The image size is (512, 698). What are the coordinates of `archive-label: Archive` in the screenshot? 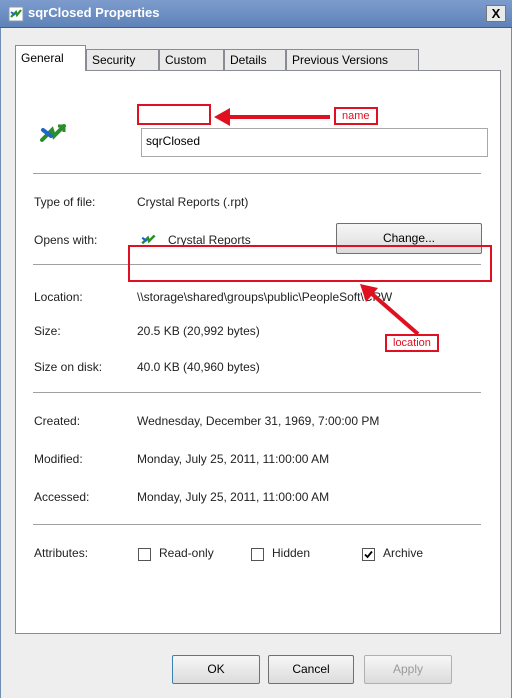 It's located at (403, 553).